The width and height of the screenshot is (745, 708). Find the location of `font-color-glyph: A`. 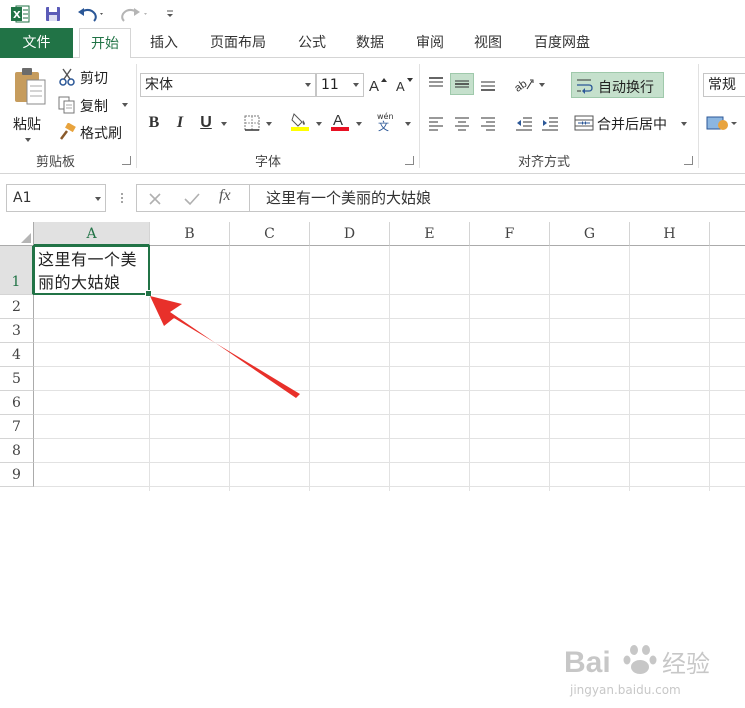

font-color-glyph: A is located at coordinates (338, 120).